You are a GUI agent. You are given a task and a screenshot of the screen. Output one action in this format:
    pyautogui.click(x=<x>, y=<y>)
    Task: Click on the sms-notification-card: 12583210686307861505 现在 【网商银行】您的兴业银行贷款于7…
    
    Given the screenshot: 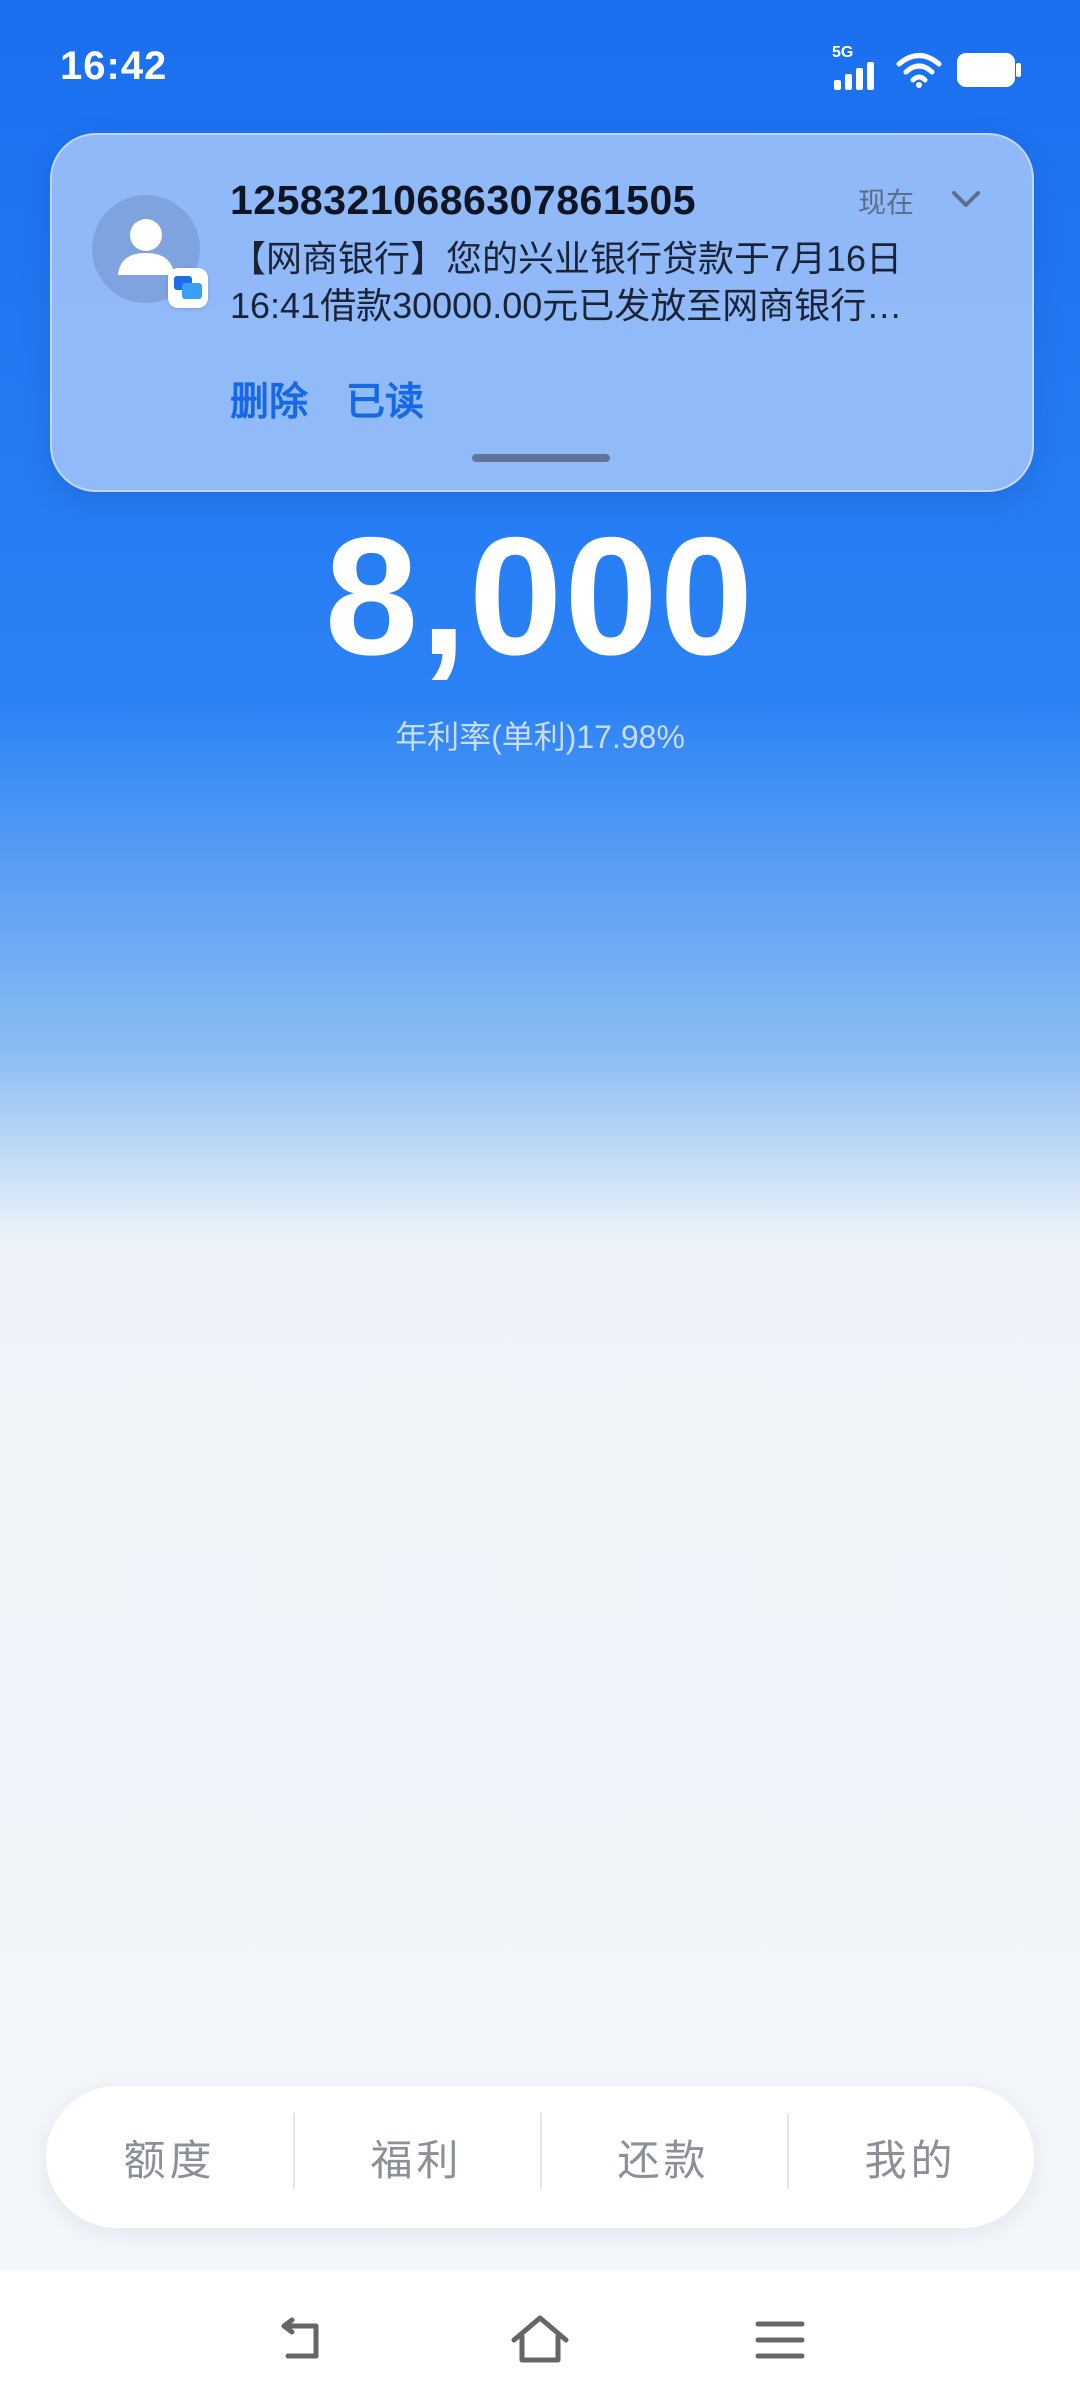 What is the action you would take?
    pyautogui.click(x=542, y=312)
    